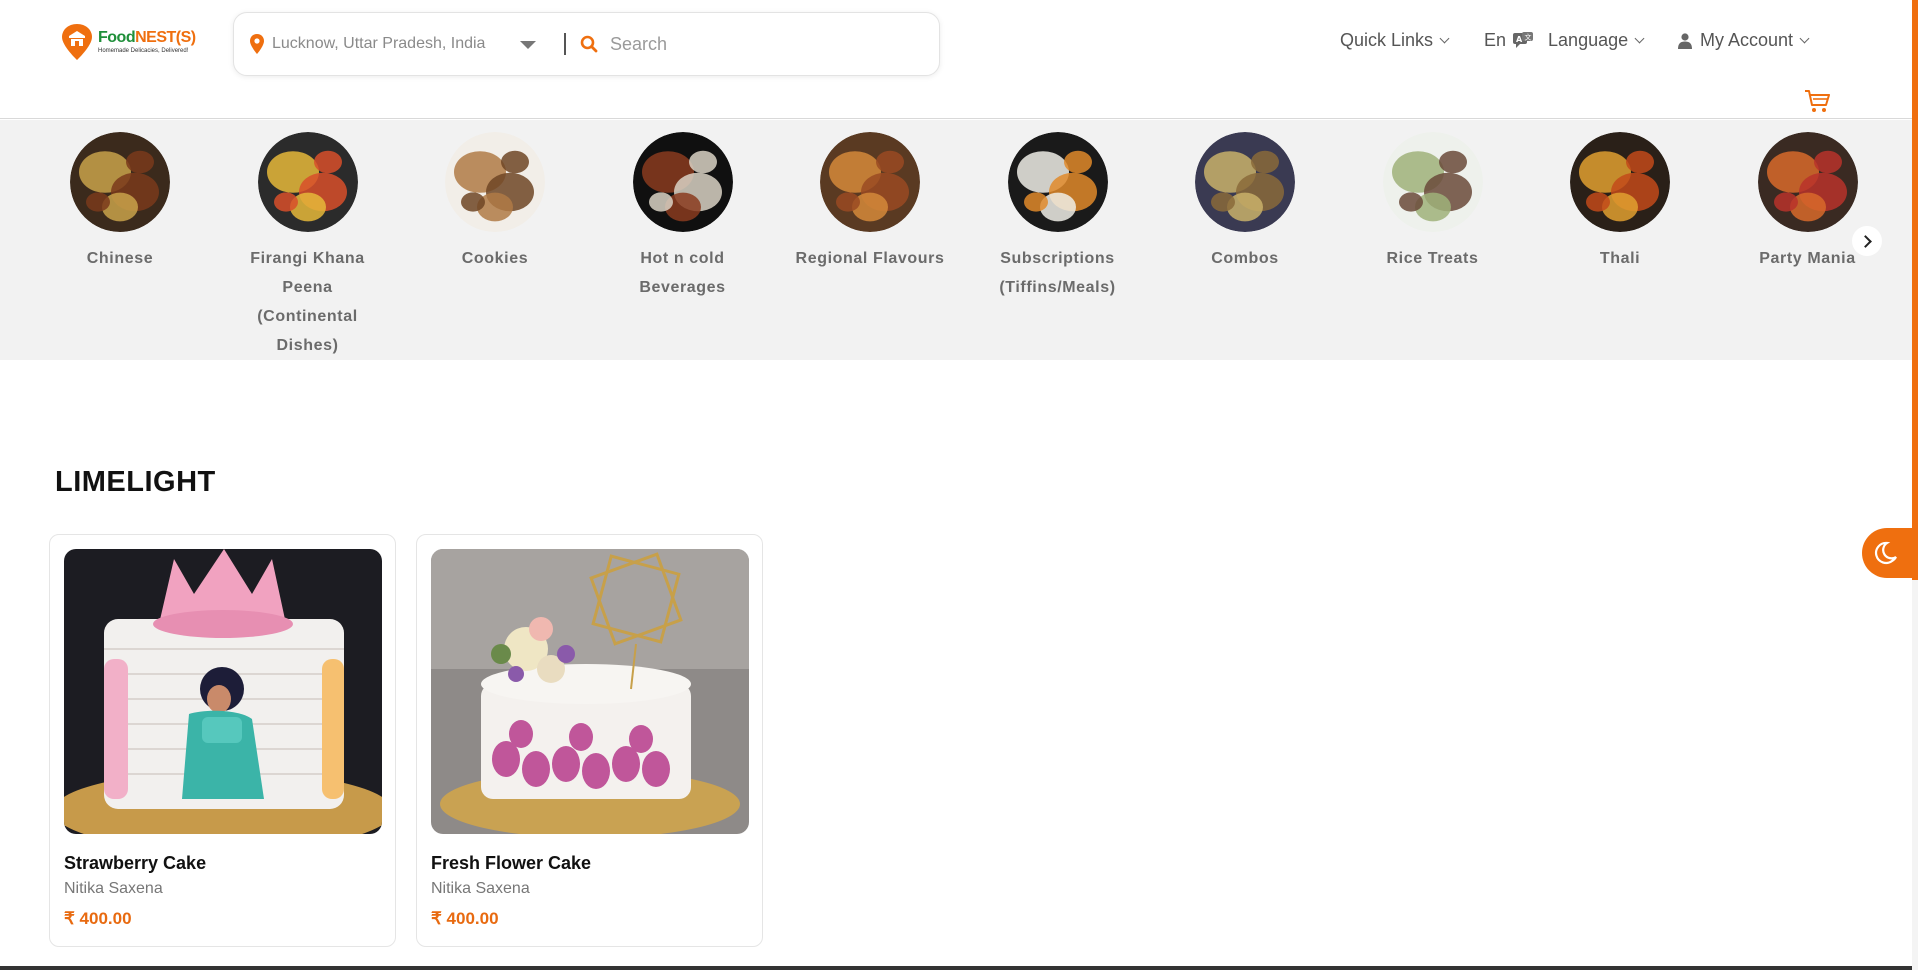 The height and width of the screenshot is (970, 1918). I want to click on category-label: Firangi Khana Peena (Continental Dishes), so click(307, 302).